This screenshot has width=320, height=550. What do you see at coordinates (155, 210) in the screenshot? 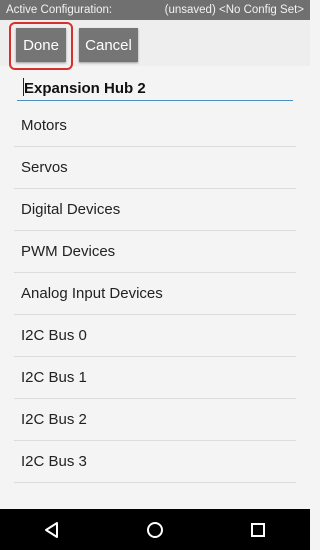
I see `menu-item-digital-devices: Digital Devices` at bounding box center [155, 210].